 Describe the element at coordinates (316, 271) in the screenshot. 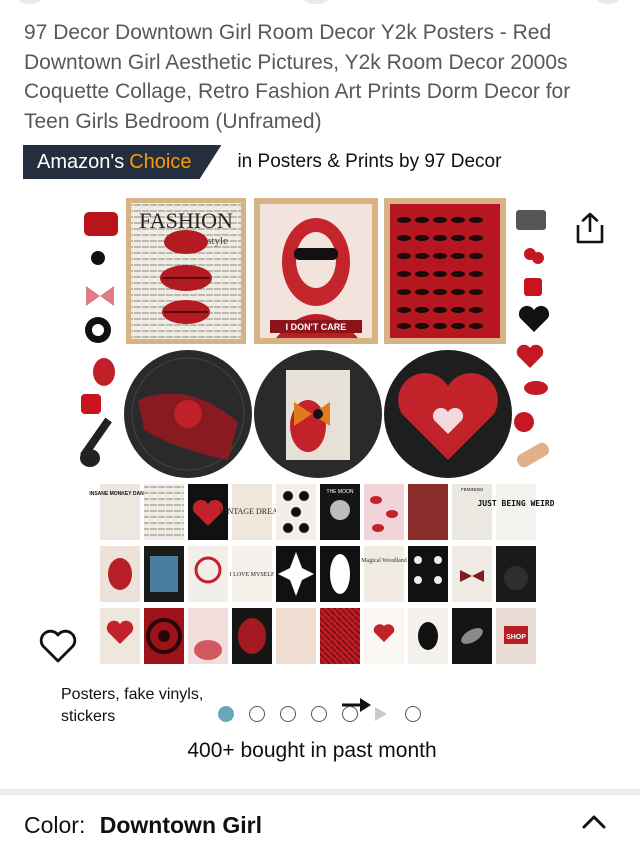

I see `poster-girl-sunglasses: I DON'T CARE` at that location.